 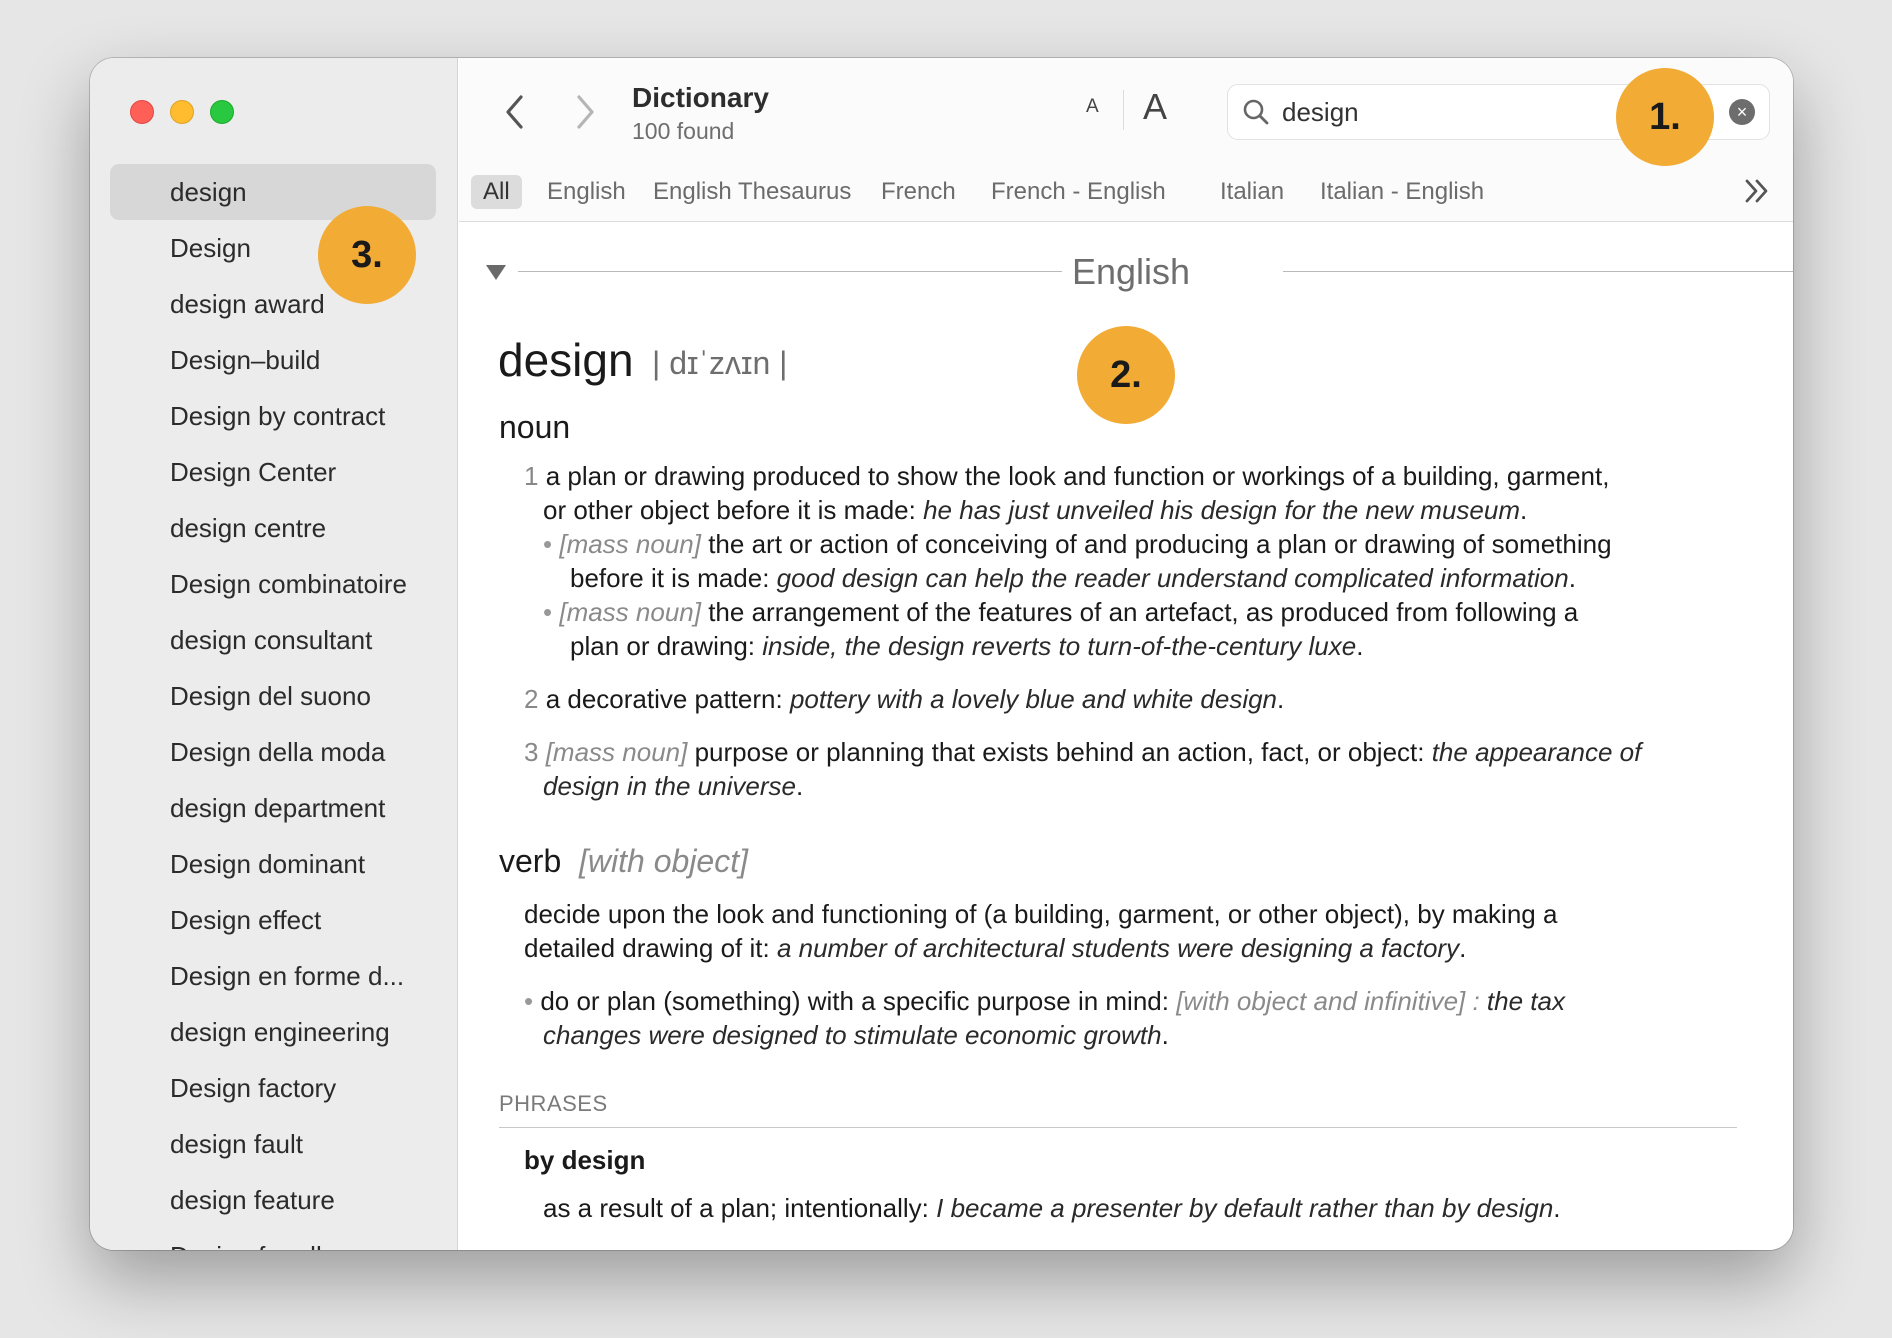 I want to click on minimize-window-button, so click(x=182, y=112).